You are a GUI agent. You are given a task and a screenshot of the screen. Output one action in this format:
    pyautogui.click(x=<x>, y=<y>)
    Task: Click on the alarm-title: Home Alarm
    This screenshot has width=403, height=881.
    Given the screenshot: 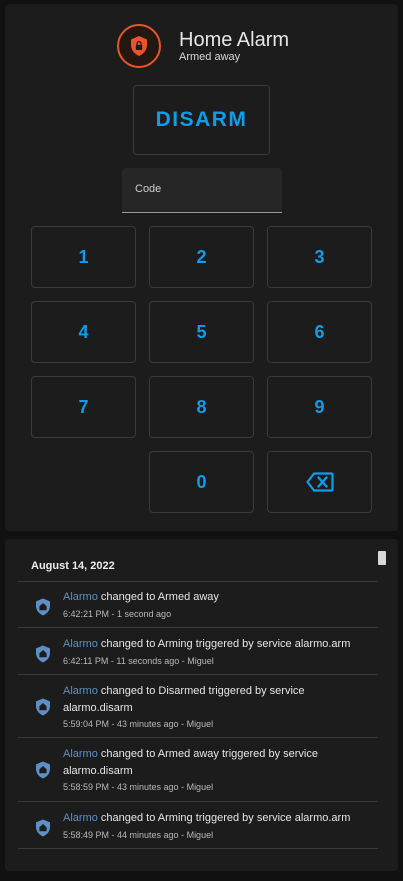 What is the action you would take?
    pyautogui.click(x=234, y=39)
    